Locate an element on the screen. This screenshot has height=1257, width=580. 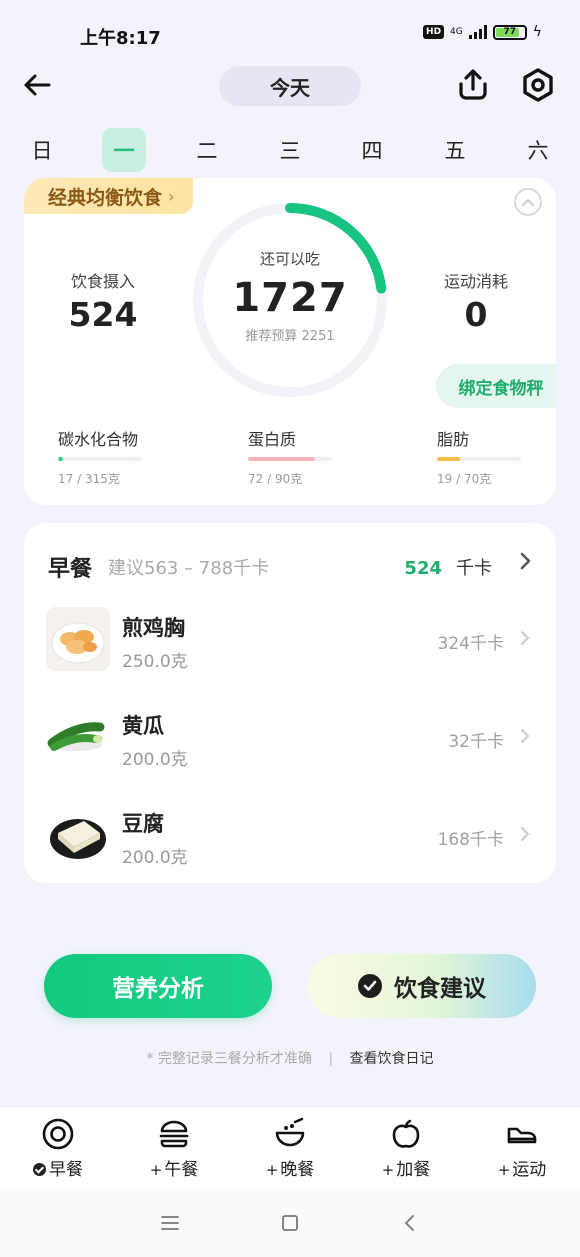
status-icons: HD 4G 77 ϟ is located at coordinates (482, 32).